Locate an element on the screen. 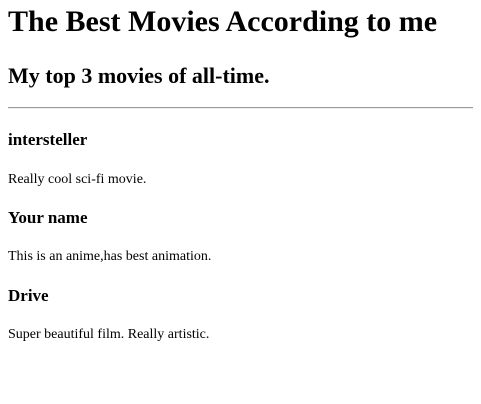  page-title: The Best Movies According to me is located at coordinates (223, 21).